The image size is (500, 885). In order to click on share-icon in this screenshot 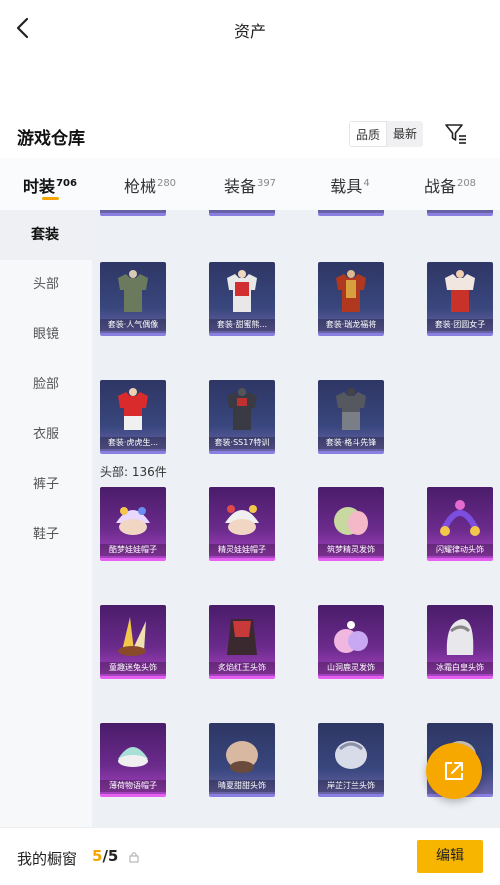, I will do `click(454, 771)`.